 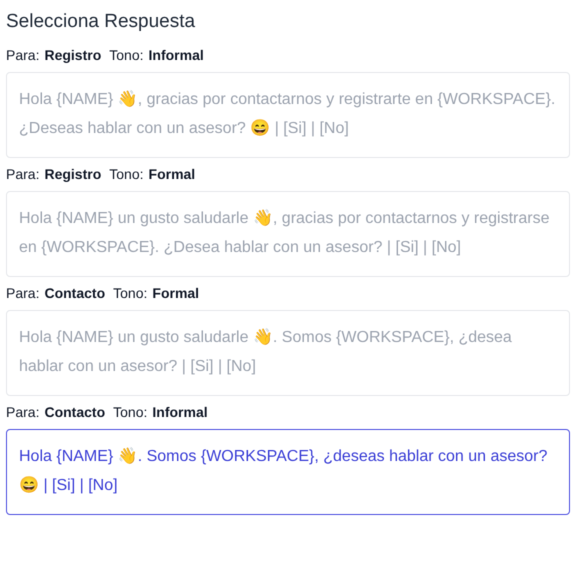 What do you see at coordinates (101, 22) in the screenshot?
I see `section-title: Selecciona Respuesta` at bounding box center [101, 22].